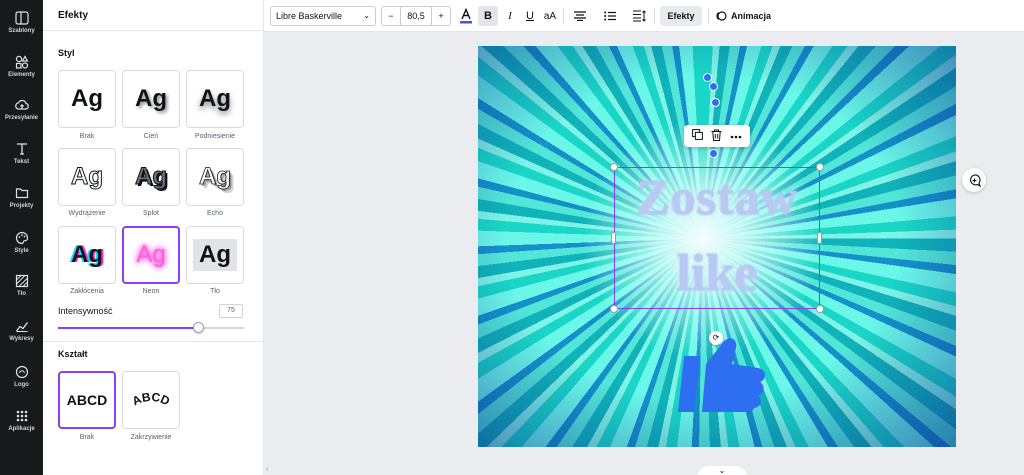 This screenshot has width=1024, height=475. What do you see at coordinates (820, 309) in the screenshot?
I see `resize-handle-bottom-right` at bounding box center [820, 309].